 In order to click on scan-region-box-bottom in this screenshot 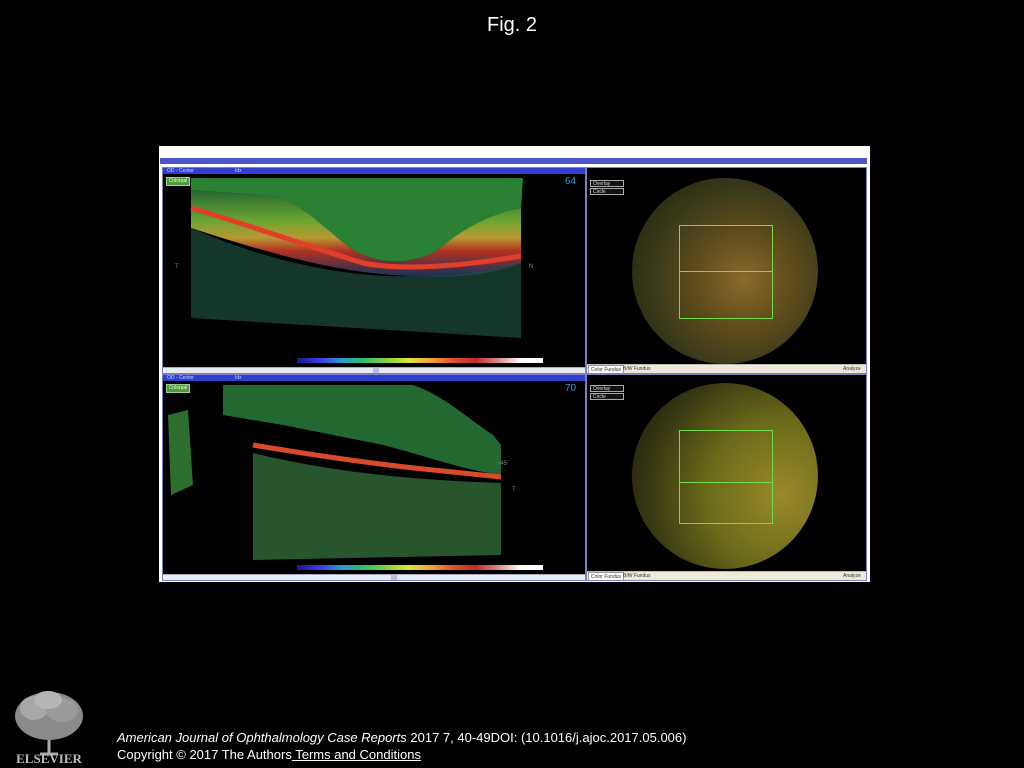, I will do `click(726, 477)`.